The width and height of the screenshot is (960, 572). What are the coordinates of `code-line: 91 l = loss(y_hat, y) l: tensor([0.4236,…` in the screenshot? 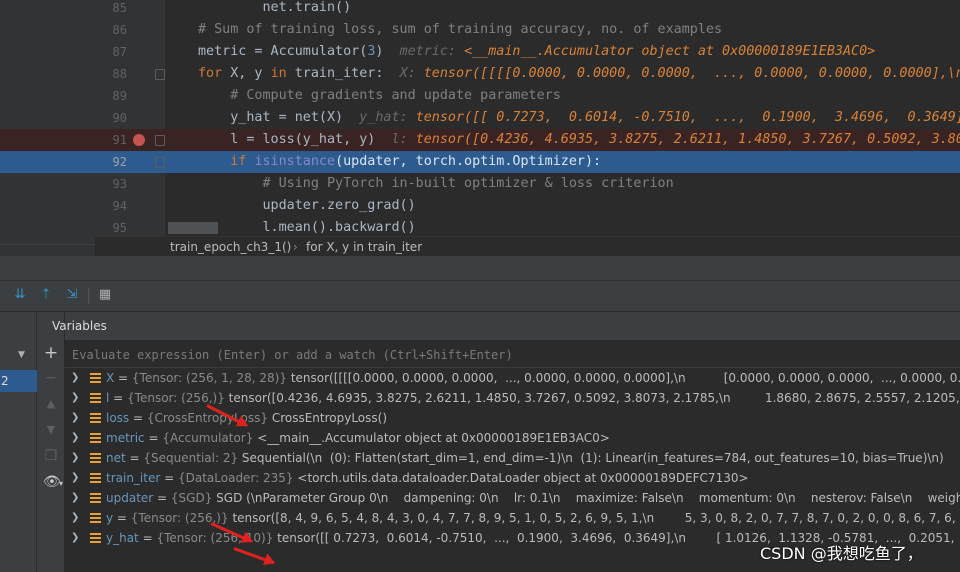 It's located at (480, 140).